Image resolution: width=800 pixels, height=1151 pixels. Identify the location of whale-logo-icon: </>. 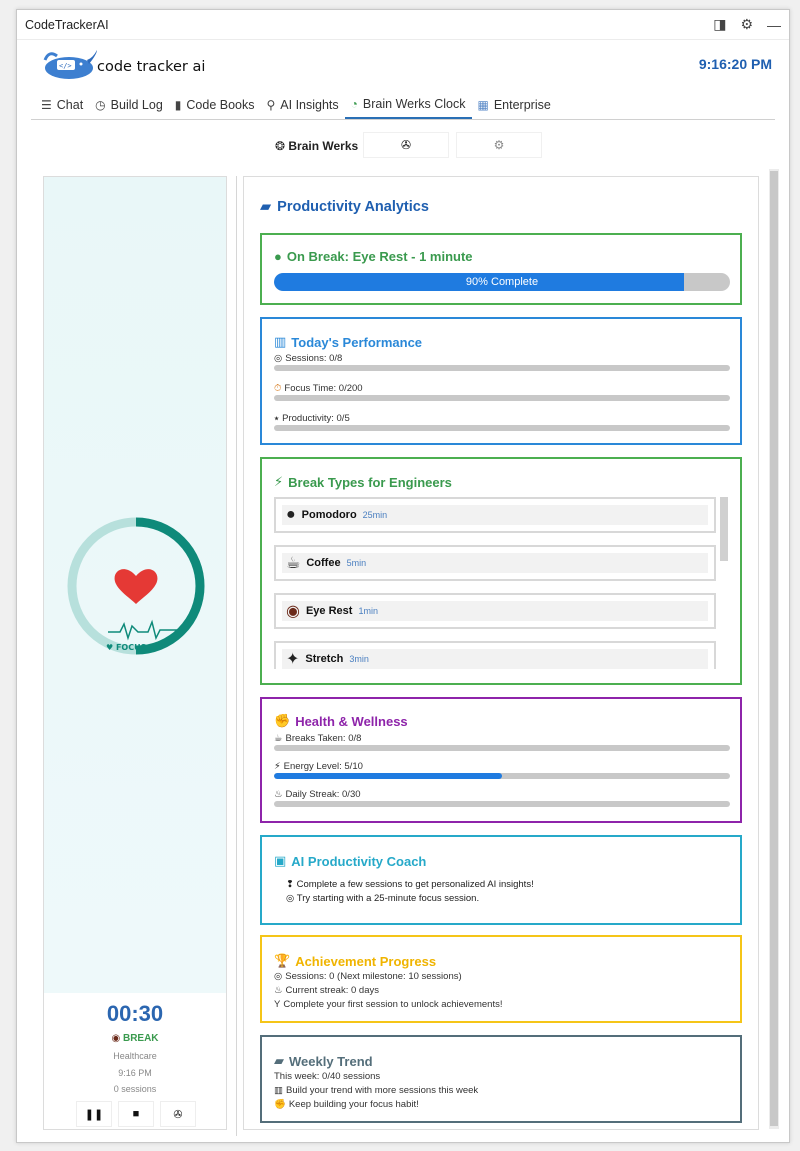
(70, 64).